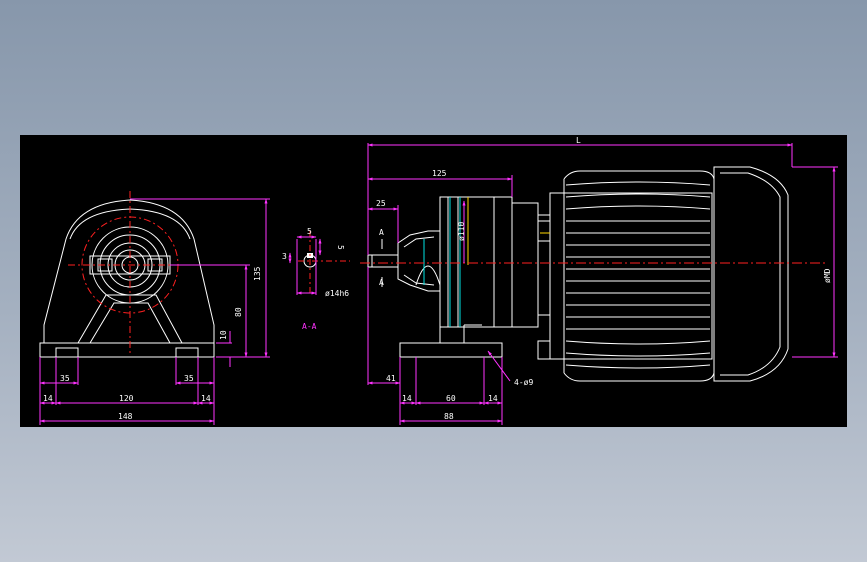  Describe the element at coordinates (493, 398) in the screenshot. I see `dim-14-right-side: 14` at that location.